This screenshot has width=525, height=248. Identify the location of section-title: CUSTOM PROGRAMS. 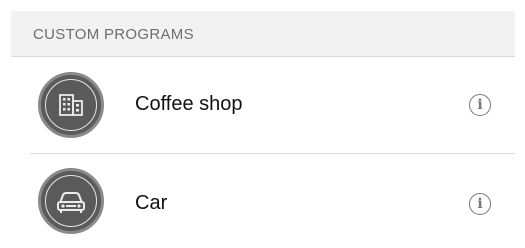
(113, 34).